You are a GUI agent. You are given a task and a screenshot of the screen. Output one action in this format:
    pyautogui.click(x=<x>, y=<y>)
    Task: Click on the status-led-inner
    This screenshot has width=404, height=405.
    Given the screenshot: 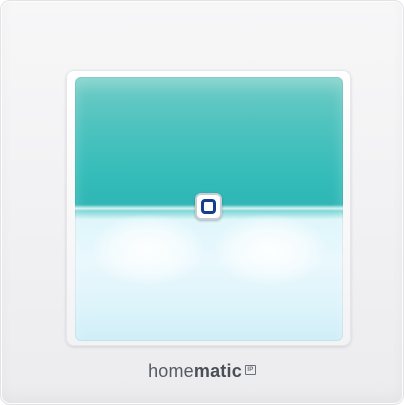 What is the action you would take?
    pyautogui.click(x=208, y=206)
    